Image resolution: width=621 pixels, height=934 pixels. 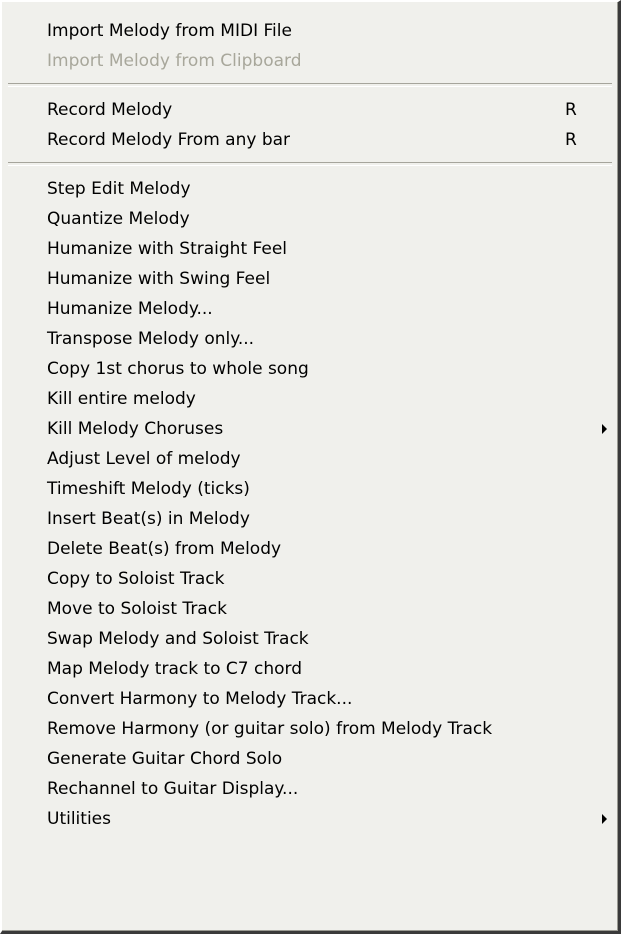 What do you see at coordinates (310, 759) in the screenshot?
I see `menu-item-generate-guitar-solo: Generate Guitar Chord Solo` at bounding box center [310, 759].